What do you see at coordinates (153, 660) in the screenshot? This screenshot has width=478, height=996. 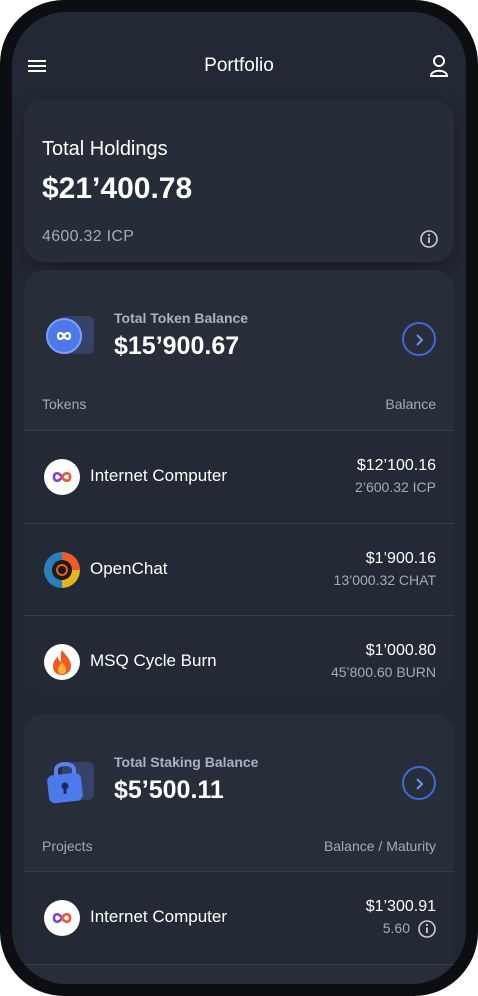 I see `token-name: MSQ Cycle Burn` at bounding box center [153, 660].